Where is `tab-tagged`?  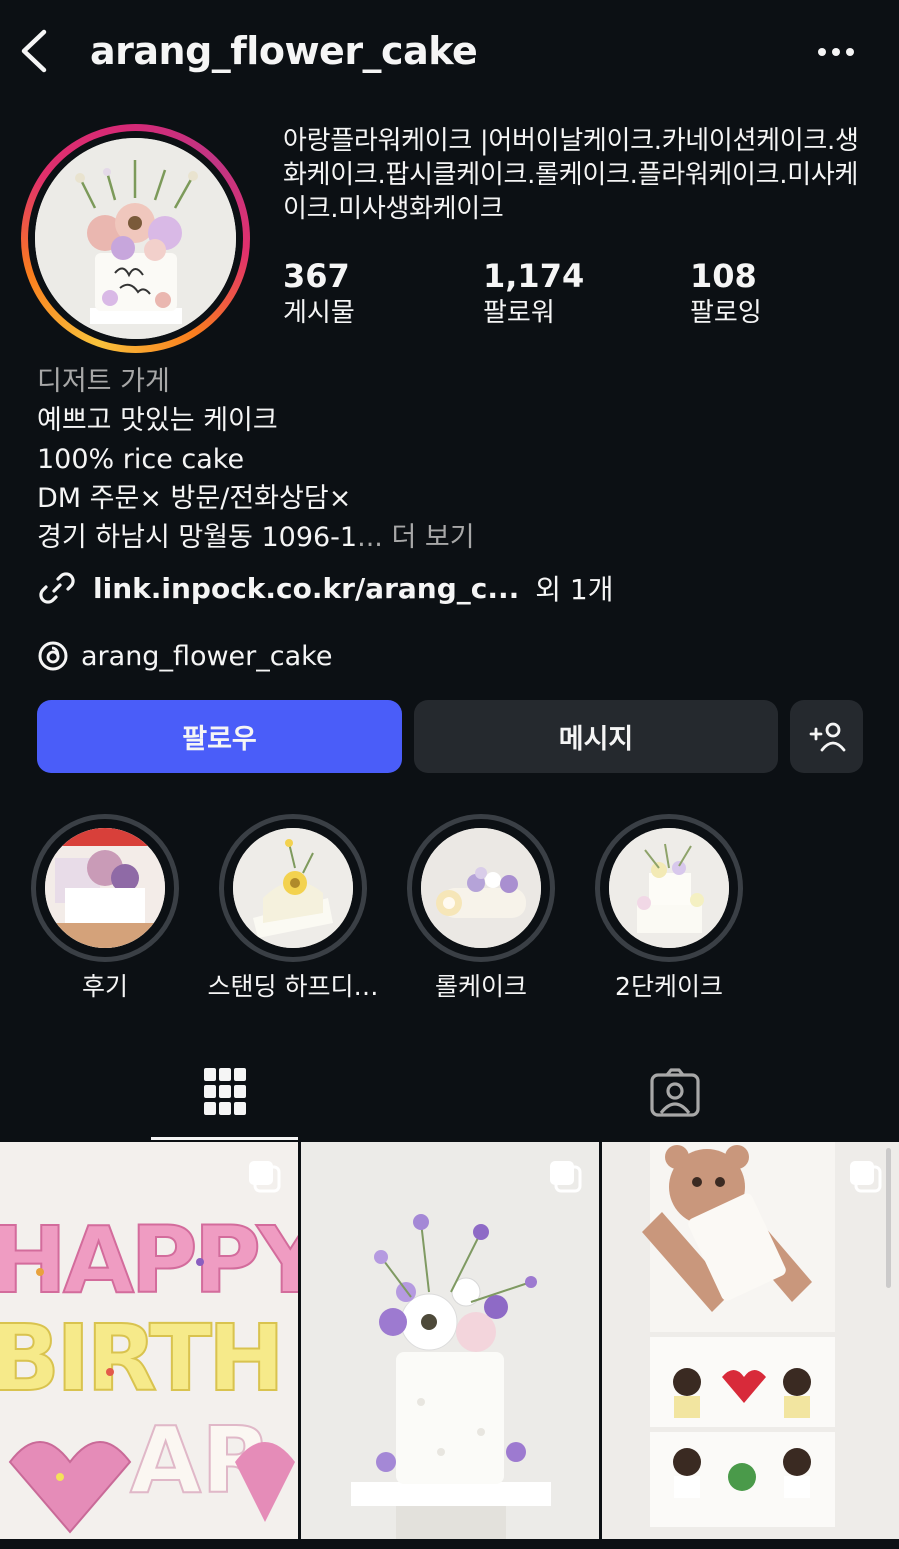
tab-tagged is located at coordinates (674, 1093).